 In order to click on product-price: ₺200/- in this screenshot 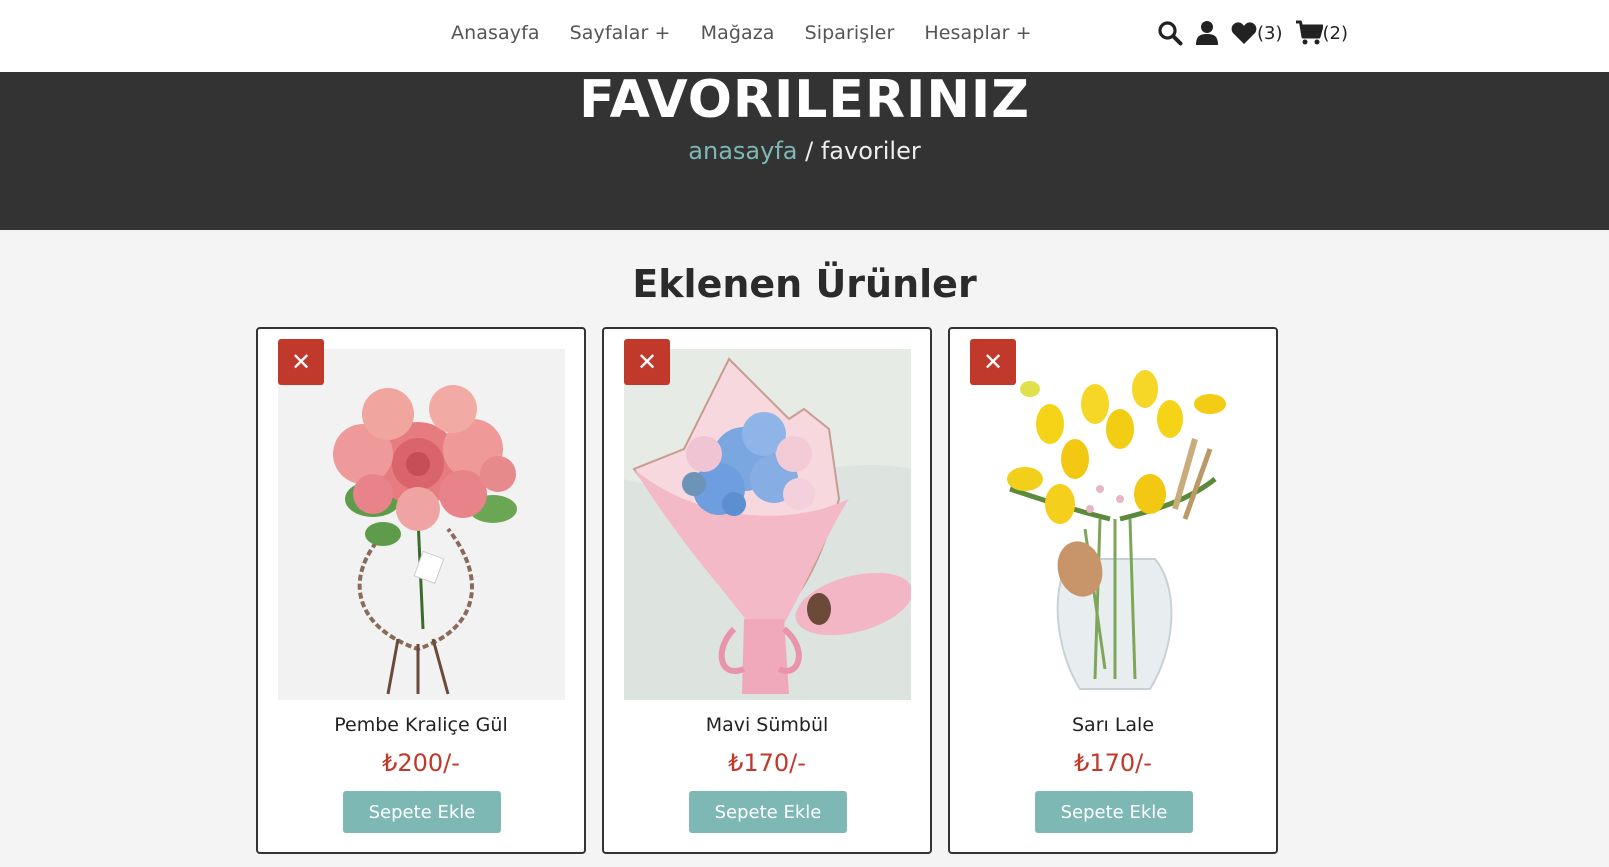, I will do `click(421, 763)`.